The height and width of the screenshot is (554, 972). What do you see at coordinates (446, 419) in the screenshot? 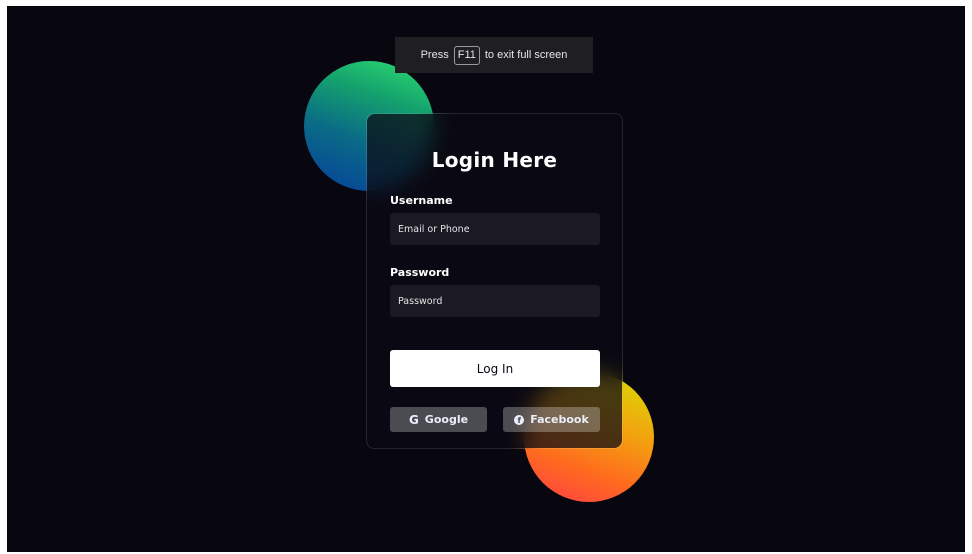
I see `google-label: Google` at bounding box center [446, 419].